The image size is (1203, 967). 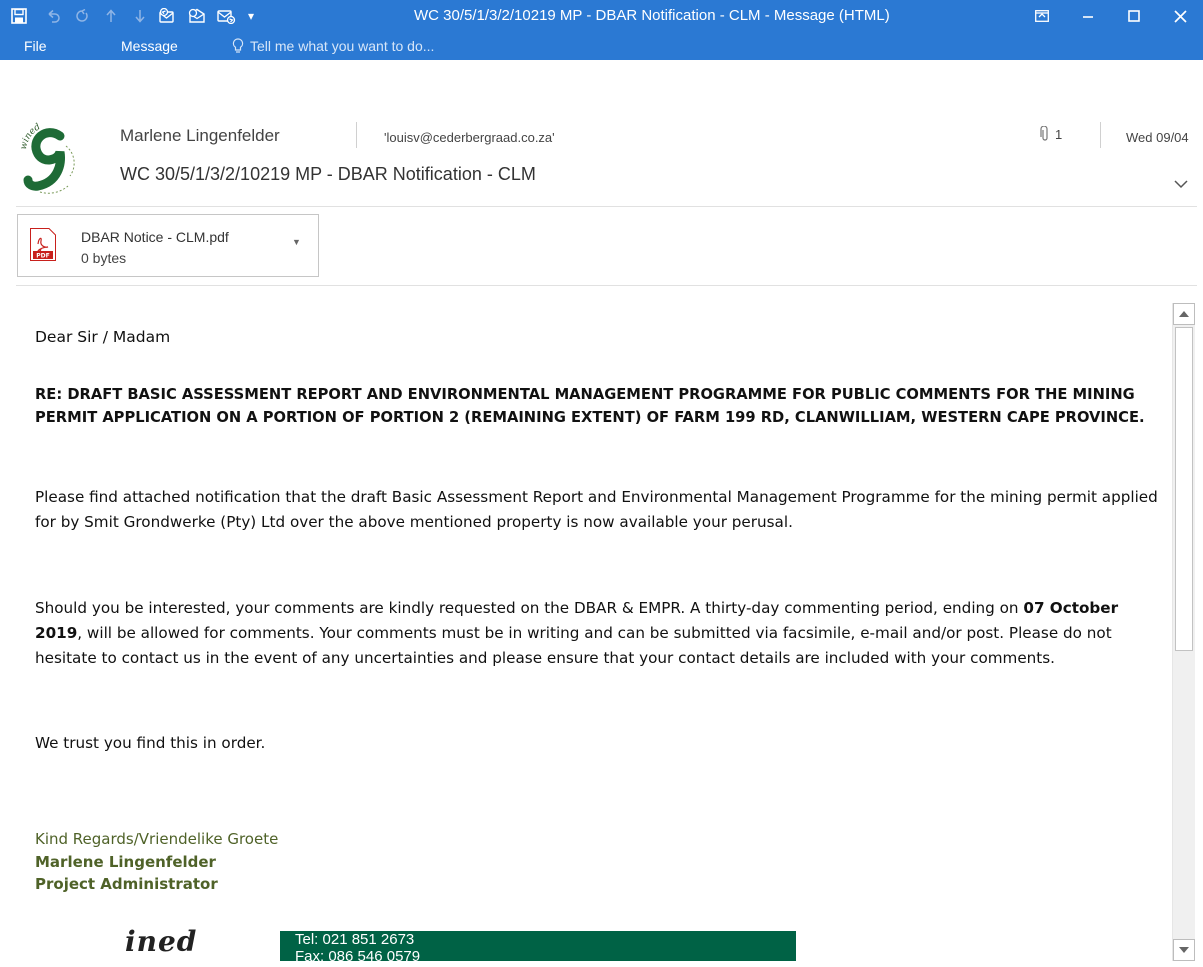 What do you see at coordinates (197, 16) in the screenshot?
I see `reply-all-icon` at bounding box center [197, 16].